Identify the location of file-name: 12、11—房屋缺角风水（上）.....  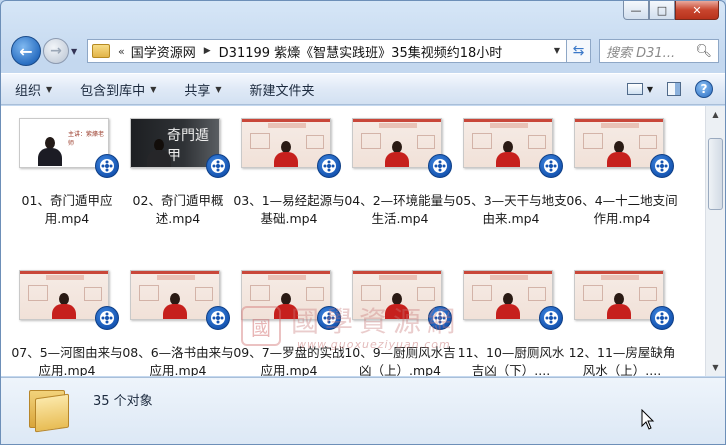
(622, 360).